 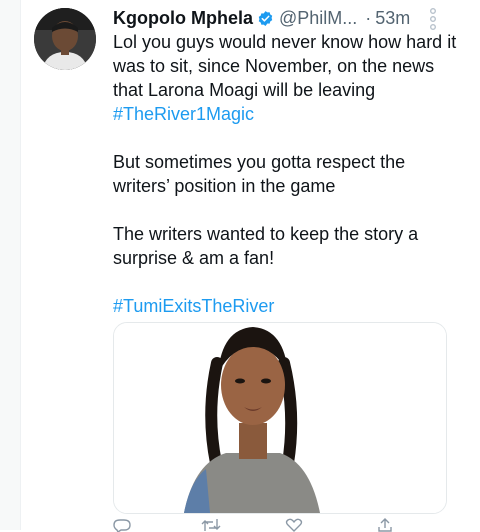 I want to click on left-rail, so click(x=10, y=265).